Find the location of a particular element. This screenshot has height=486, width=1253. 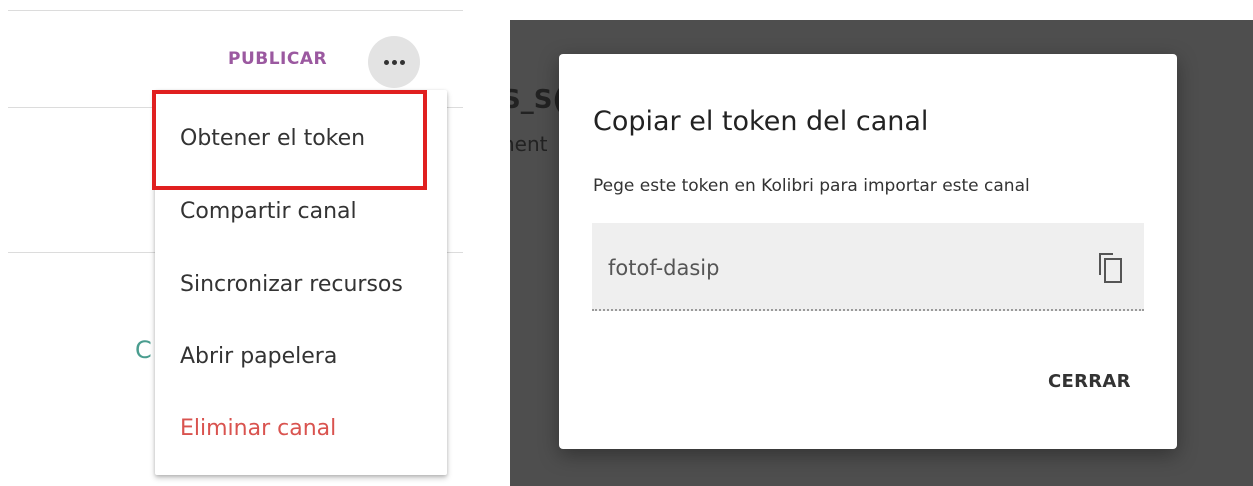

menu-item-delete-channel: Eliminar canal is located at coordinates (258, 428).